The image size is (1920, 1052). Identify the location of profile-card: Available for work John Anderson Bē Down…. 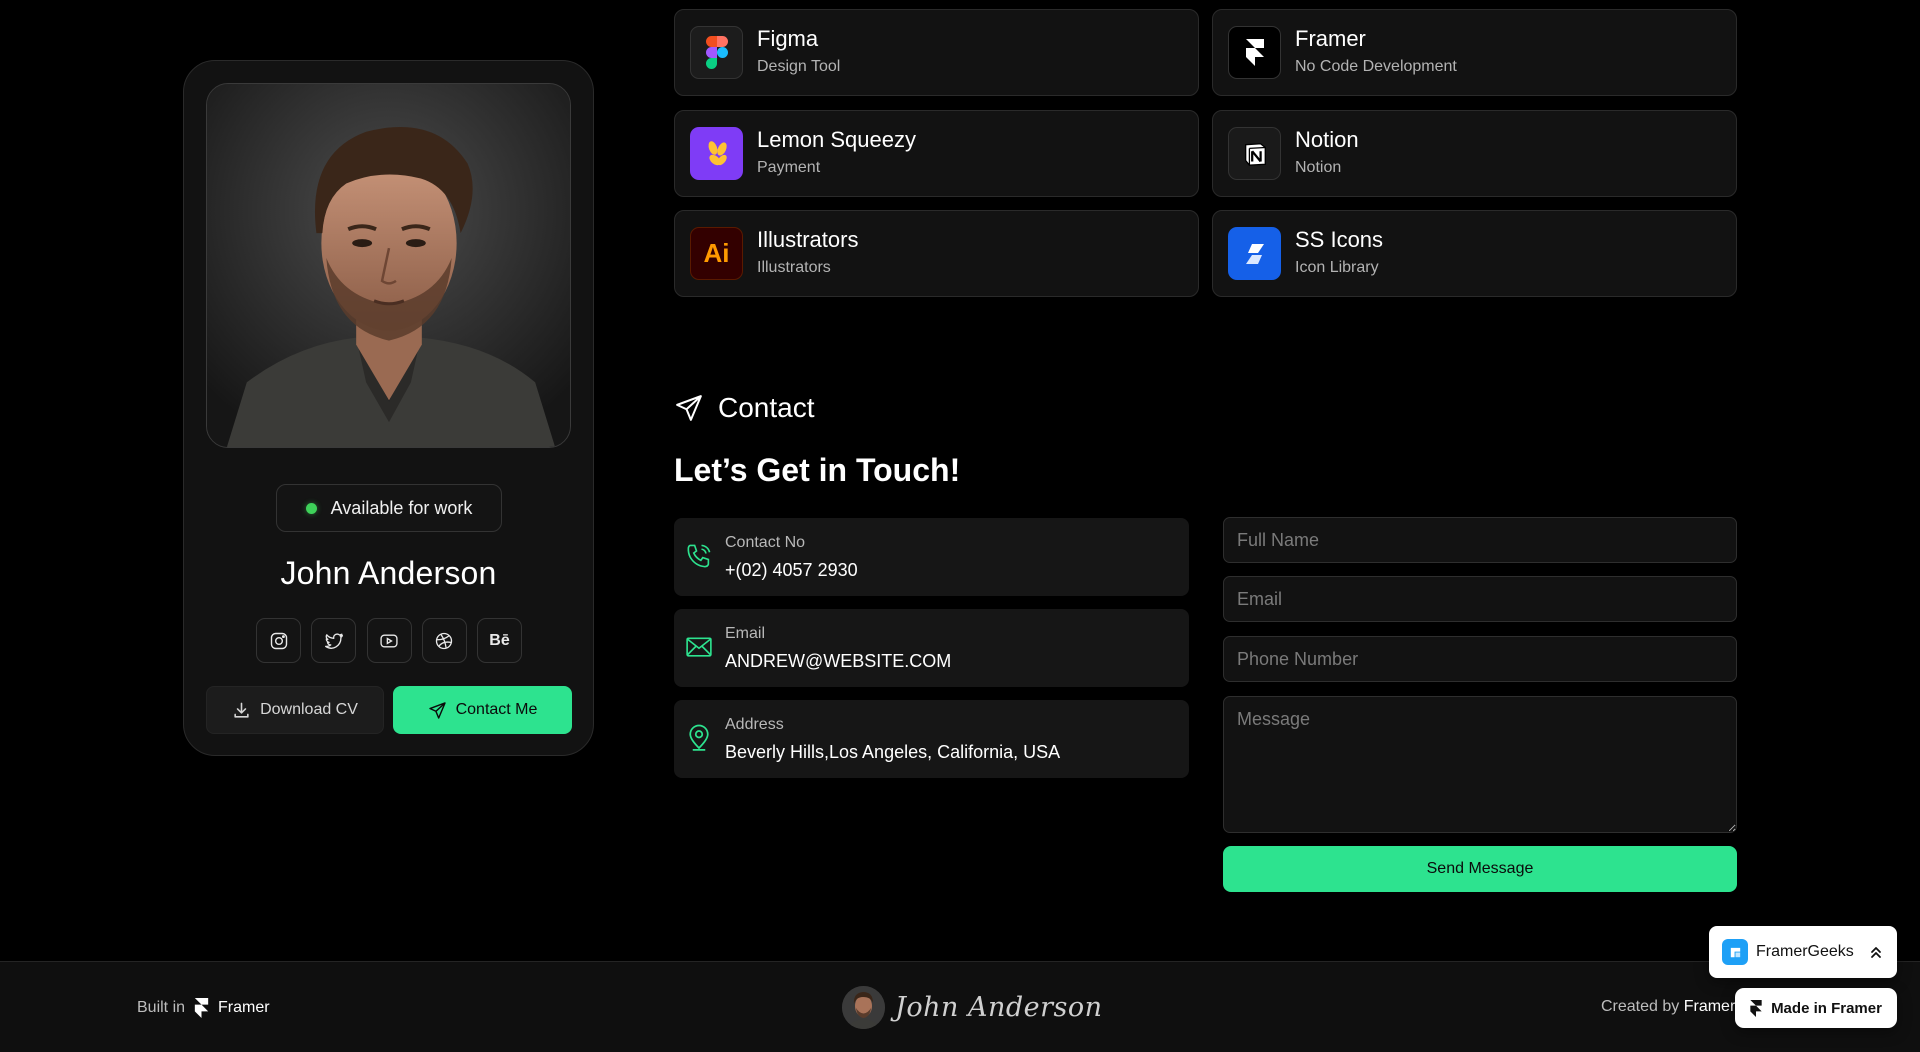
(388, 408).